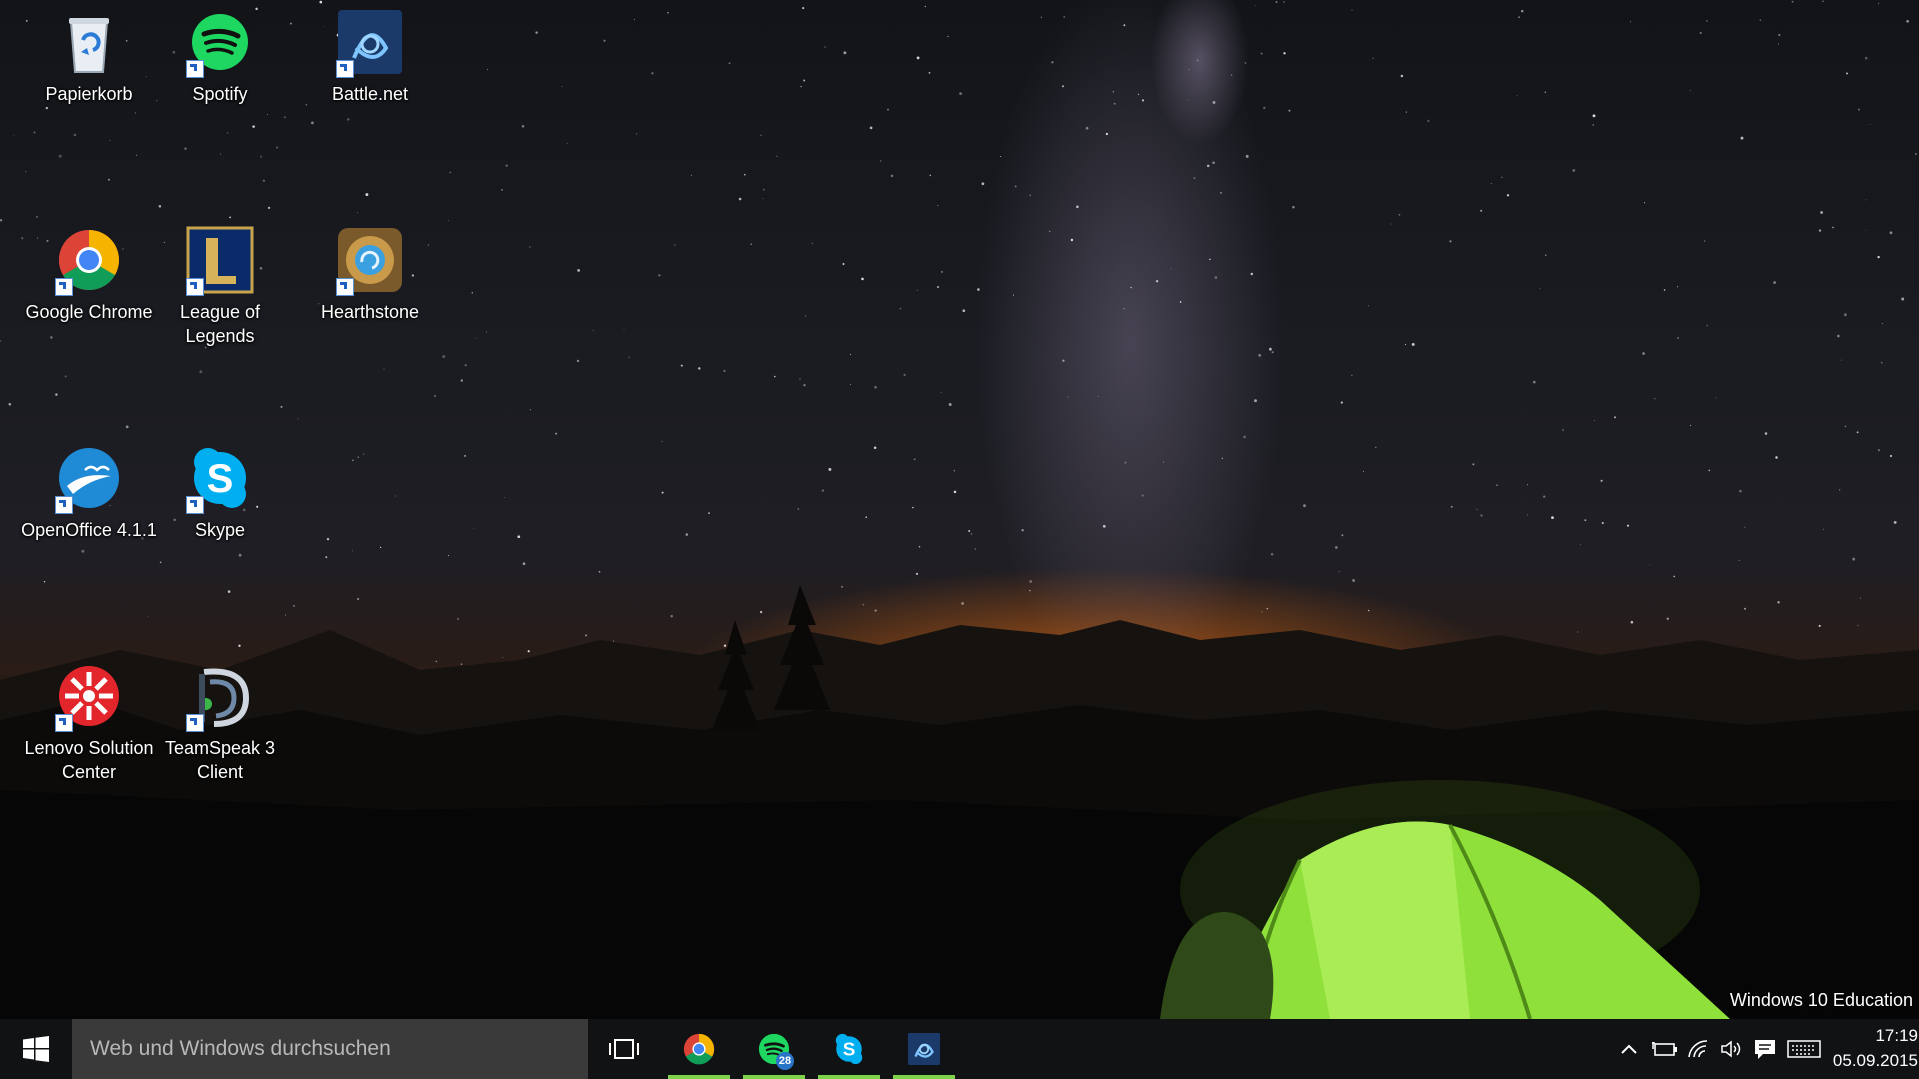  Describe the element at coordinates (220, 324) in the screenshot. I see `desktop-icon-label: League of Legends` at that location.